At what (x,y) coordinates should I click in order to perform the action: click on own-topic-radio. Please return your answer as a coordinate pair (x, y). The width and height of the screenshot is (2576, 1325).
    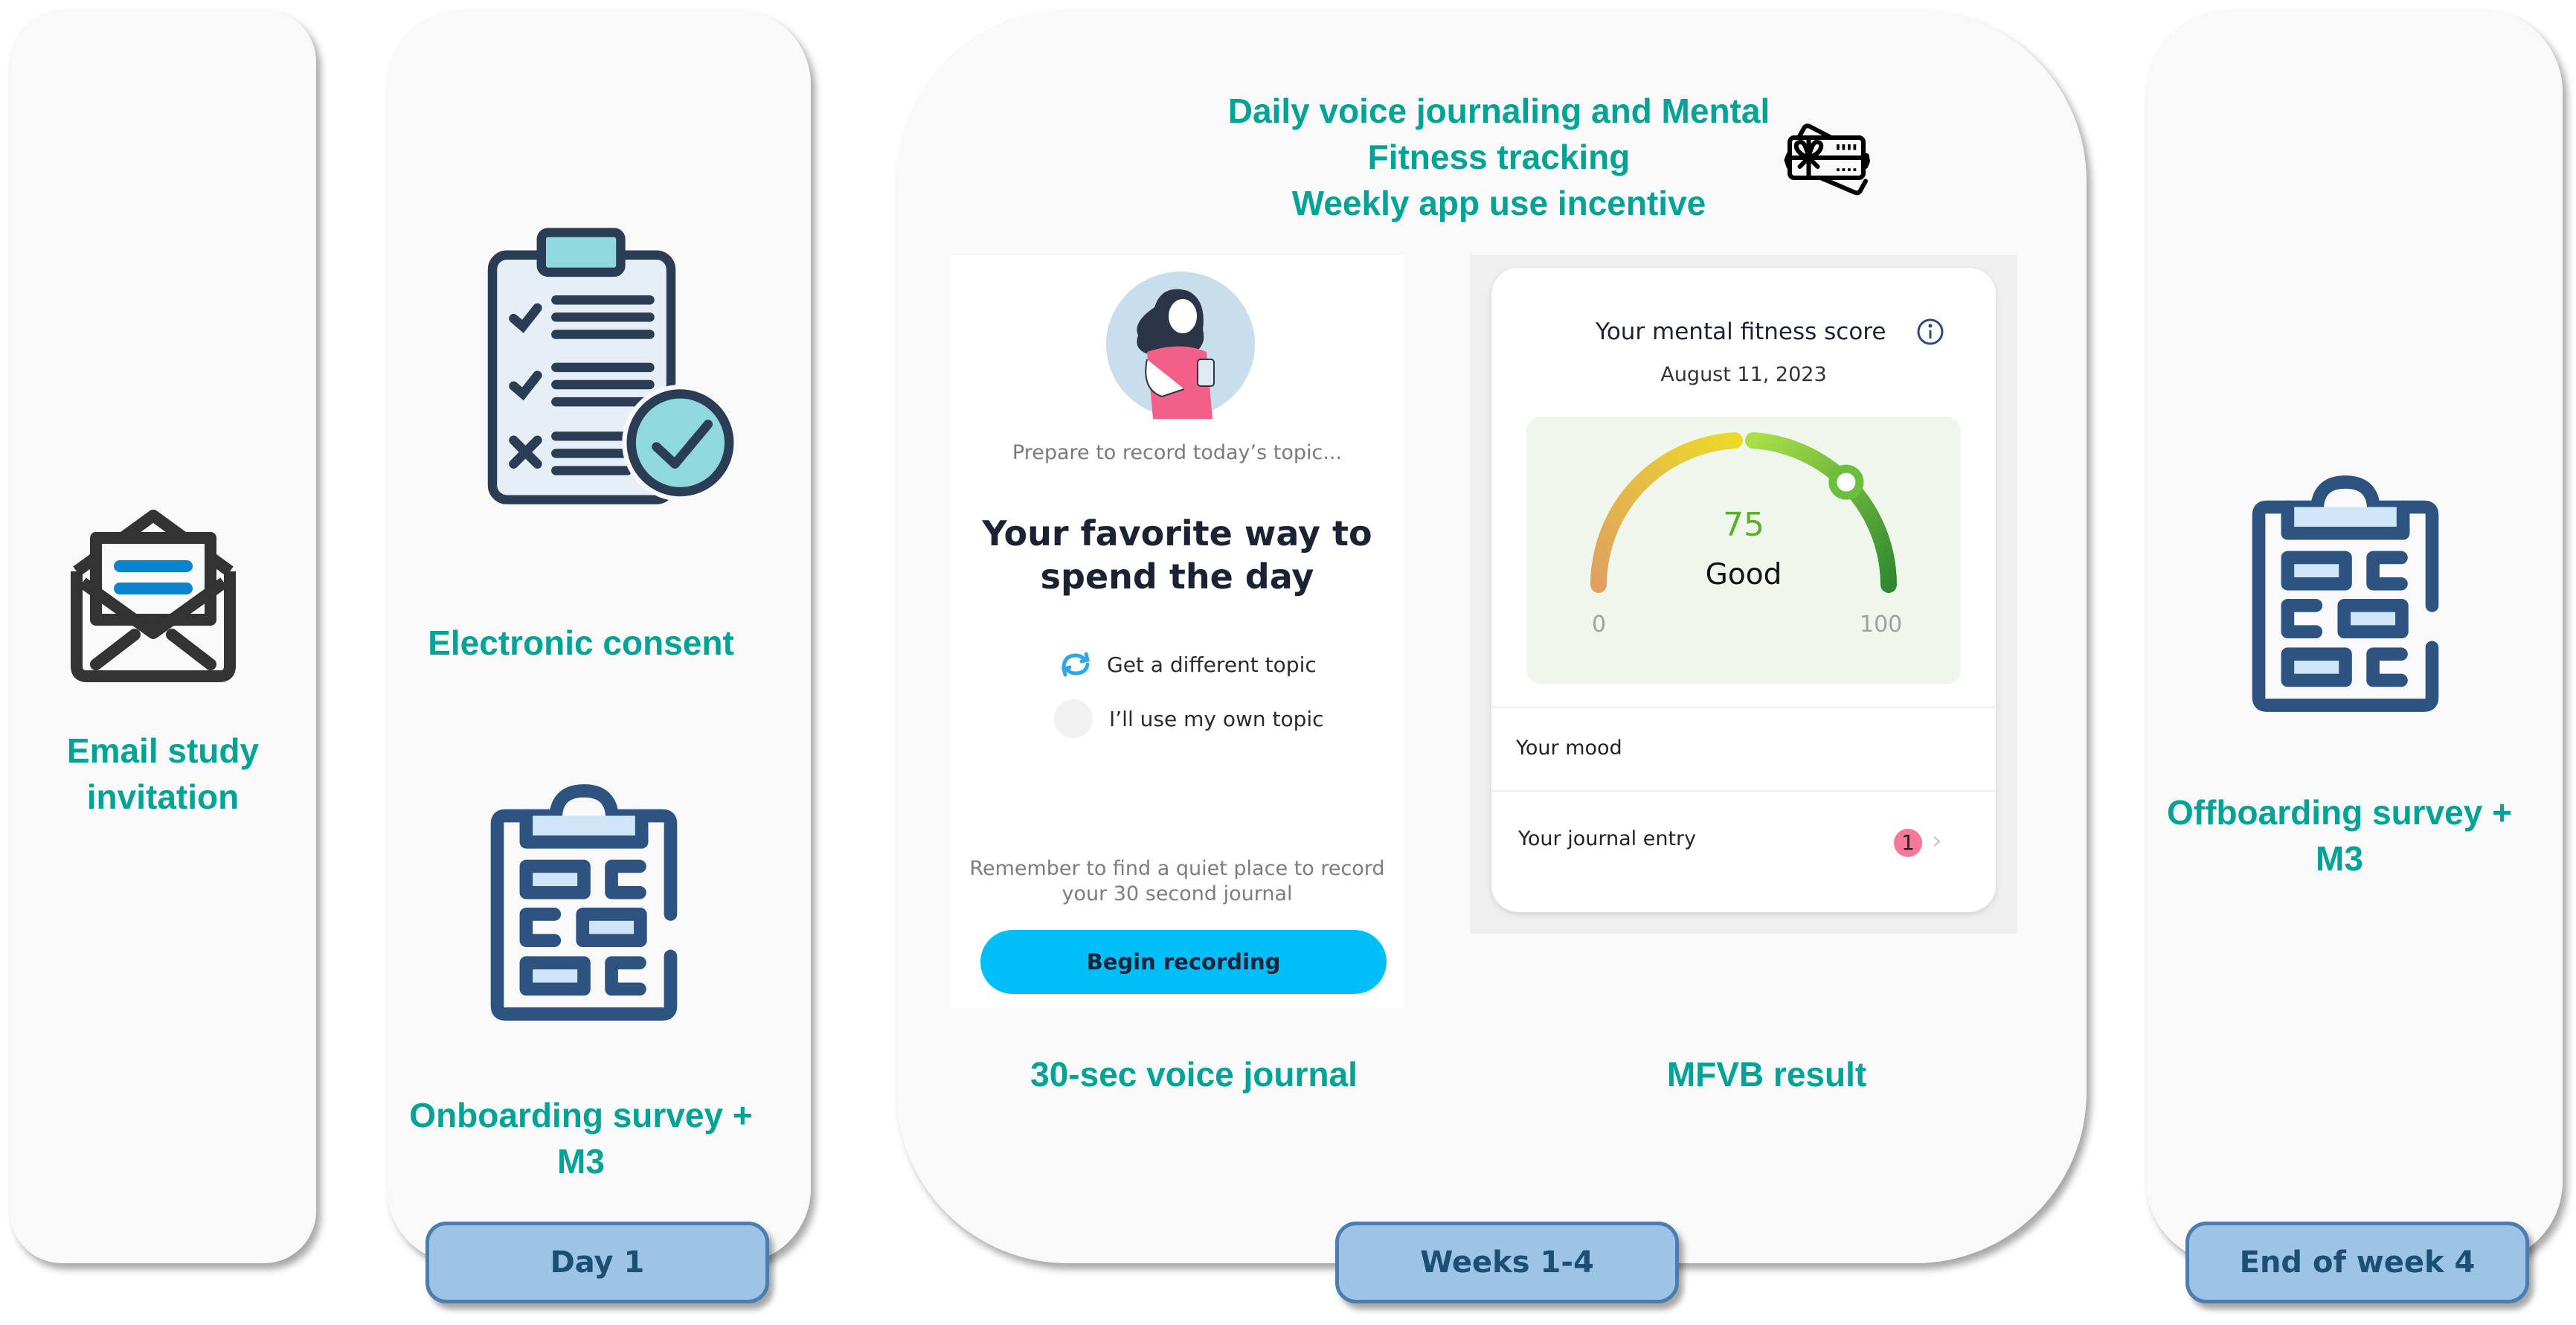
    Looking at the image, I should click on (1073, 718).